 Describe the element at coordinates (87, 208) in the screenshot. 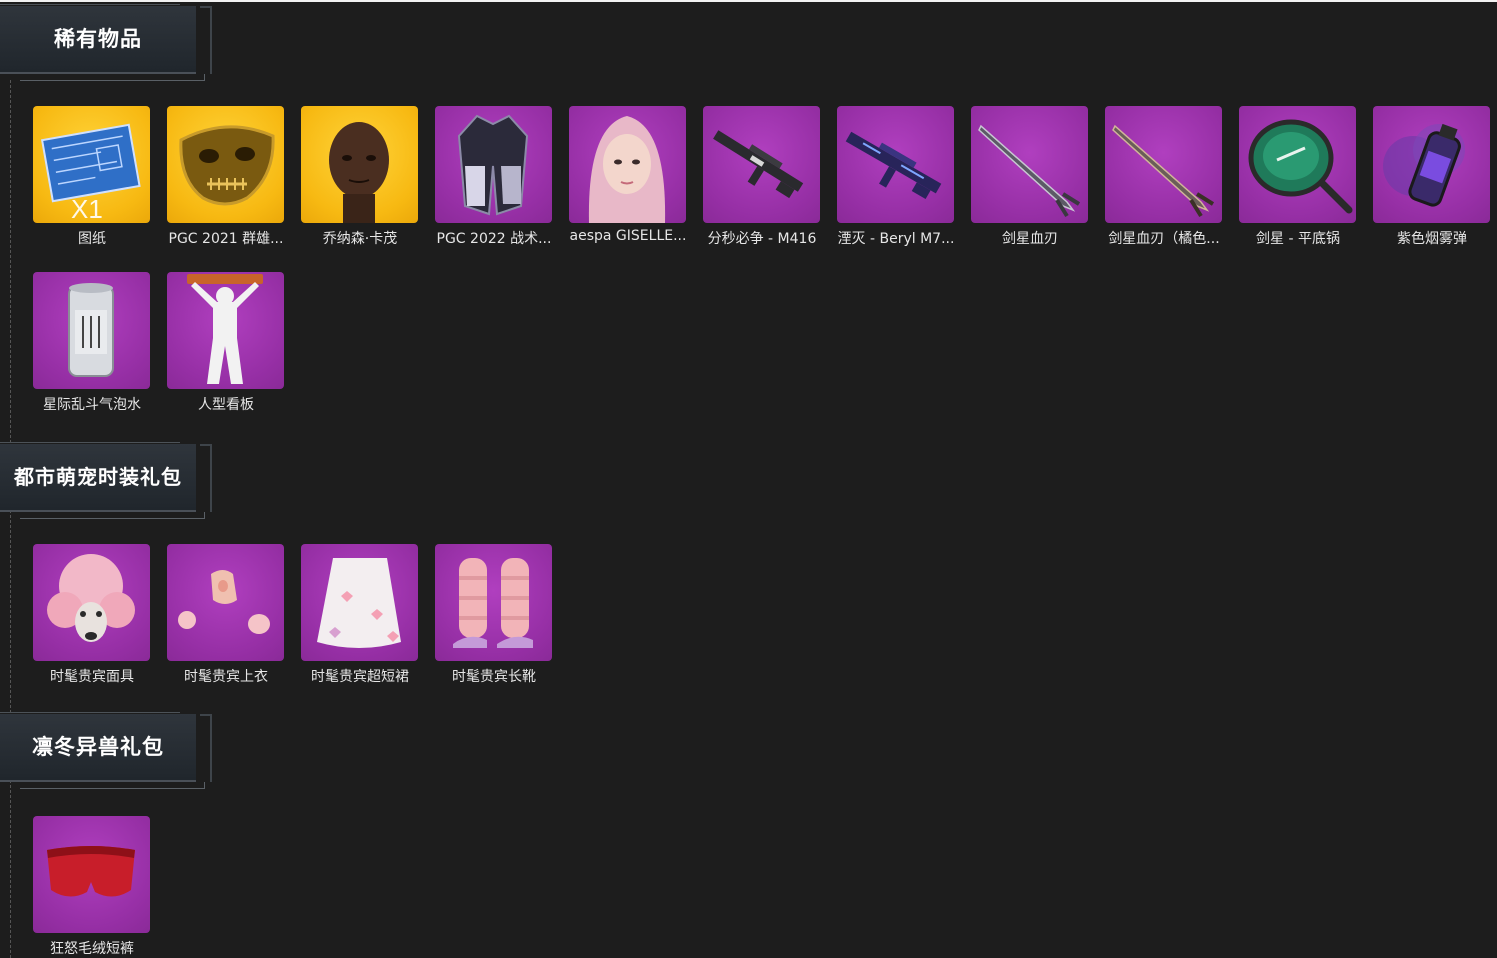

I see `quantity-badge: X1` at that location.